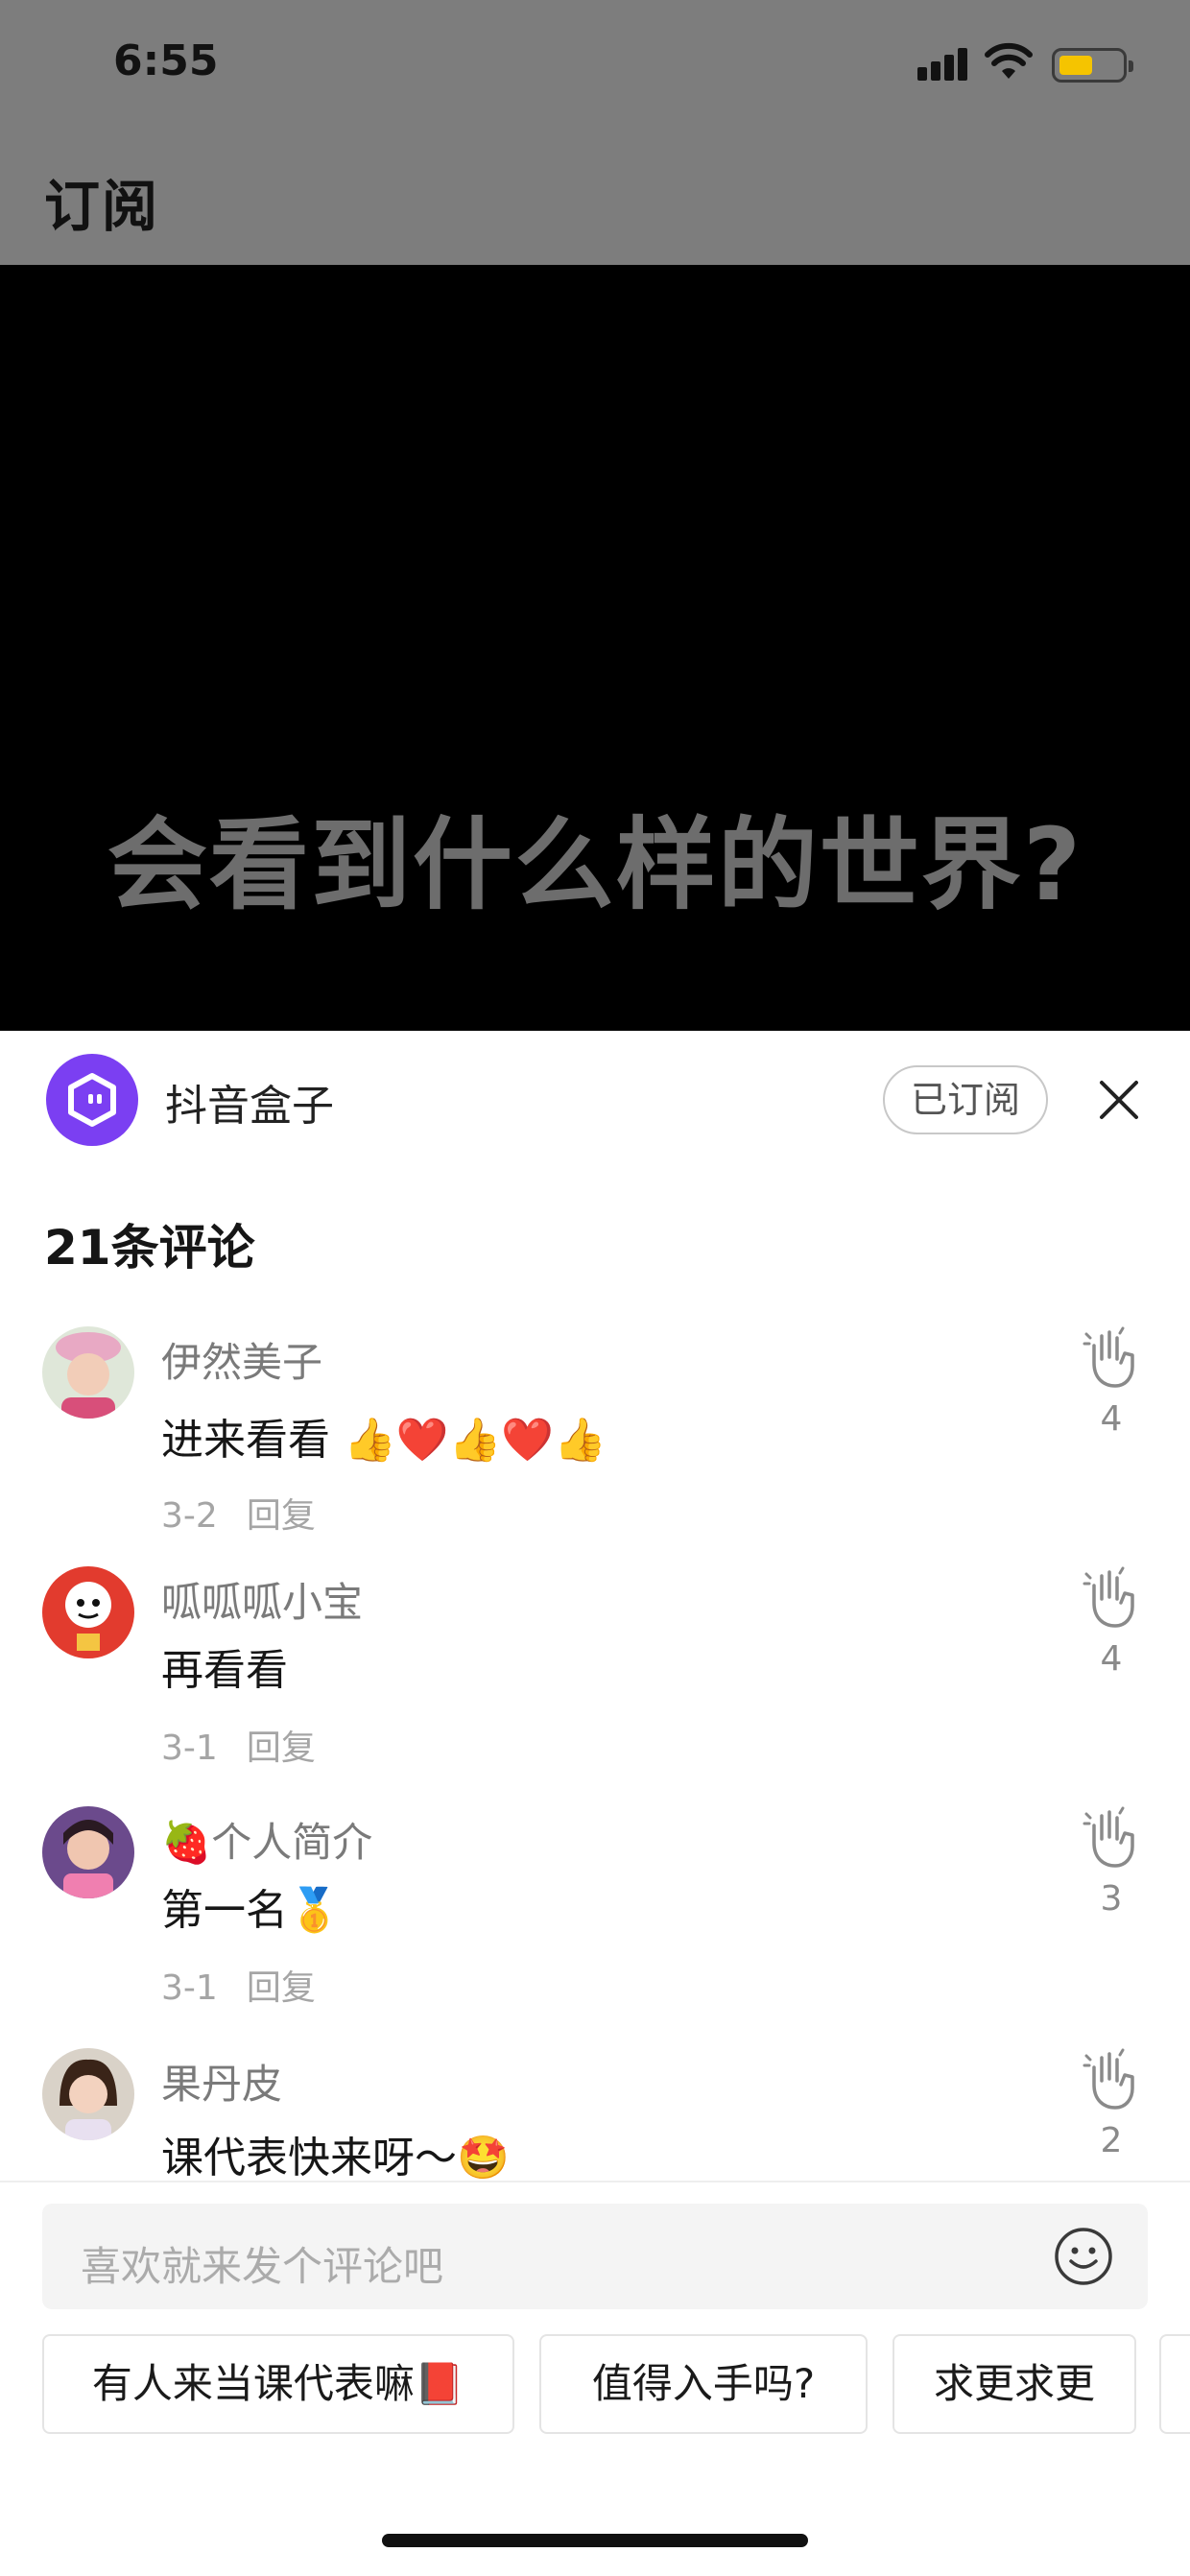 The height and width of the screenshot is (2576, 1190). Describe the element at coordinates (222, 2081) in the screenshot. I see `comment-username: 果丹皮` at that location.